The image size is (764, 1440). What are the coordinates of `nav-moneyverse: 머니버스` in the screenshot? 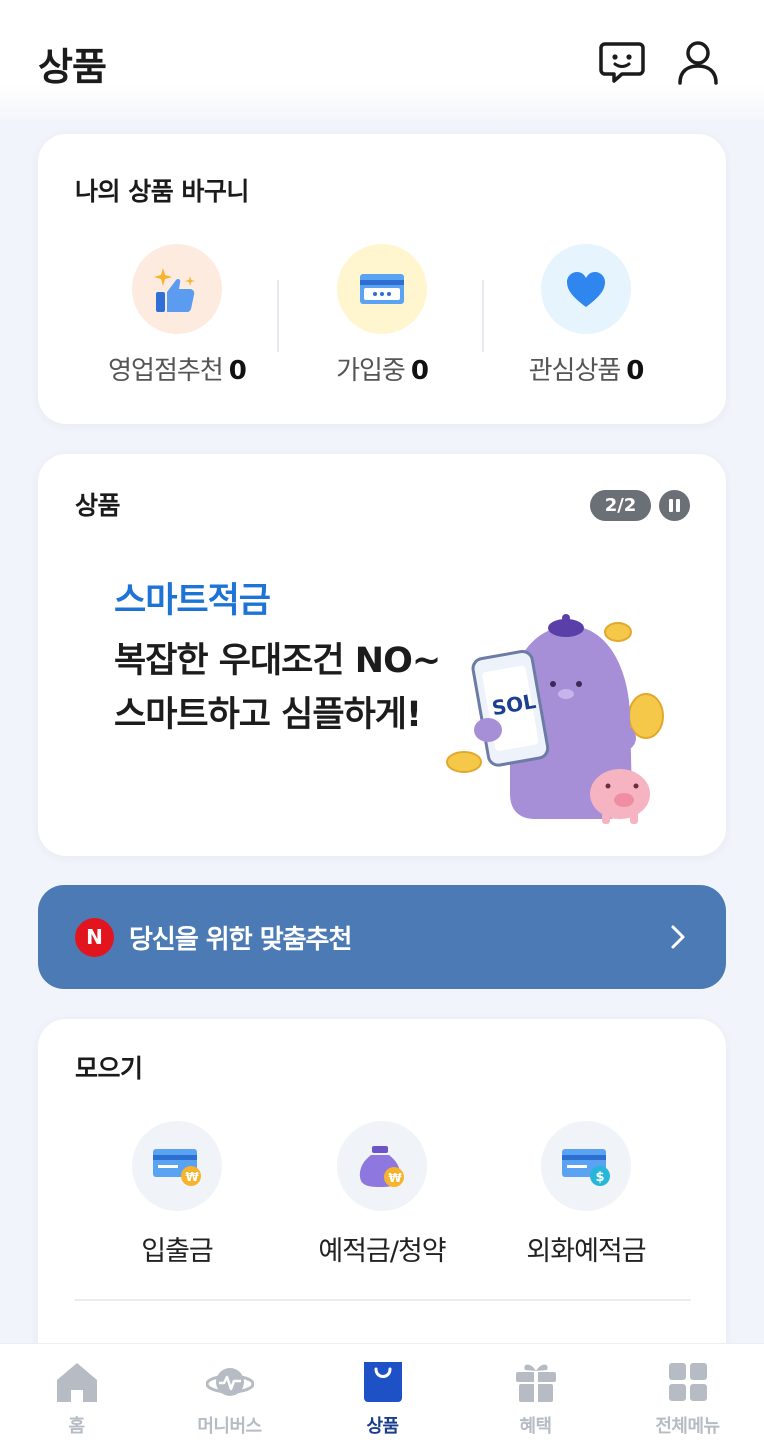 It's located at (229, 1398).